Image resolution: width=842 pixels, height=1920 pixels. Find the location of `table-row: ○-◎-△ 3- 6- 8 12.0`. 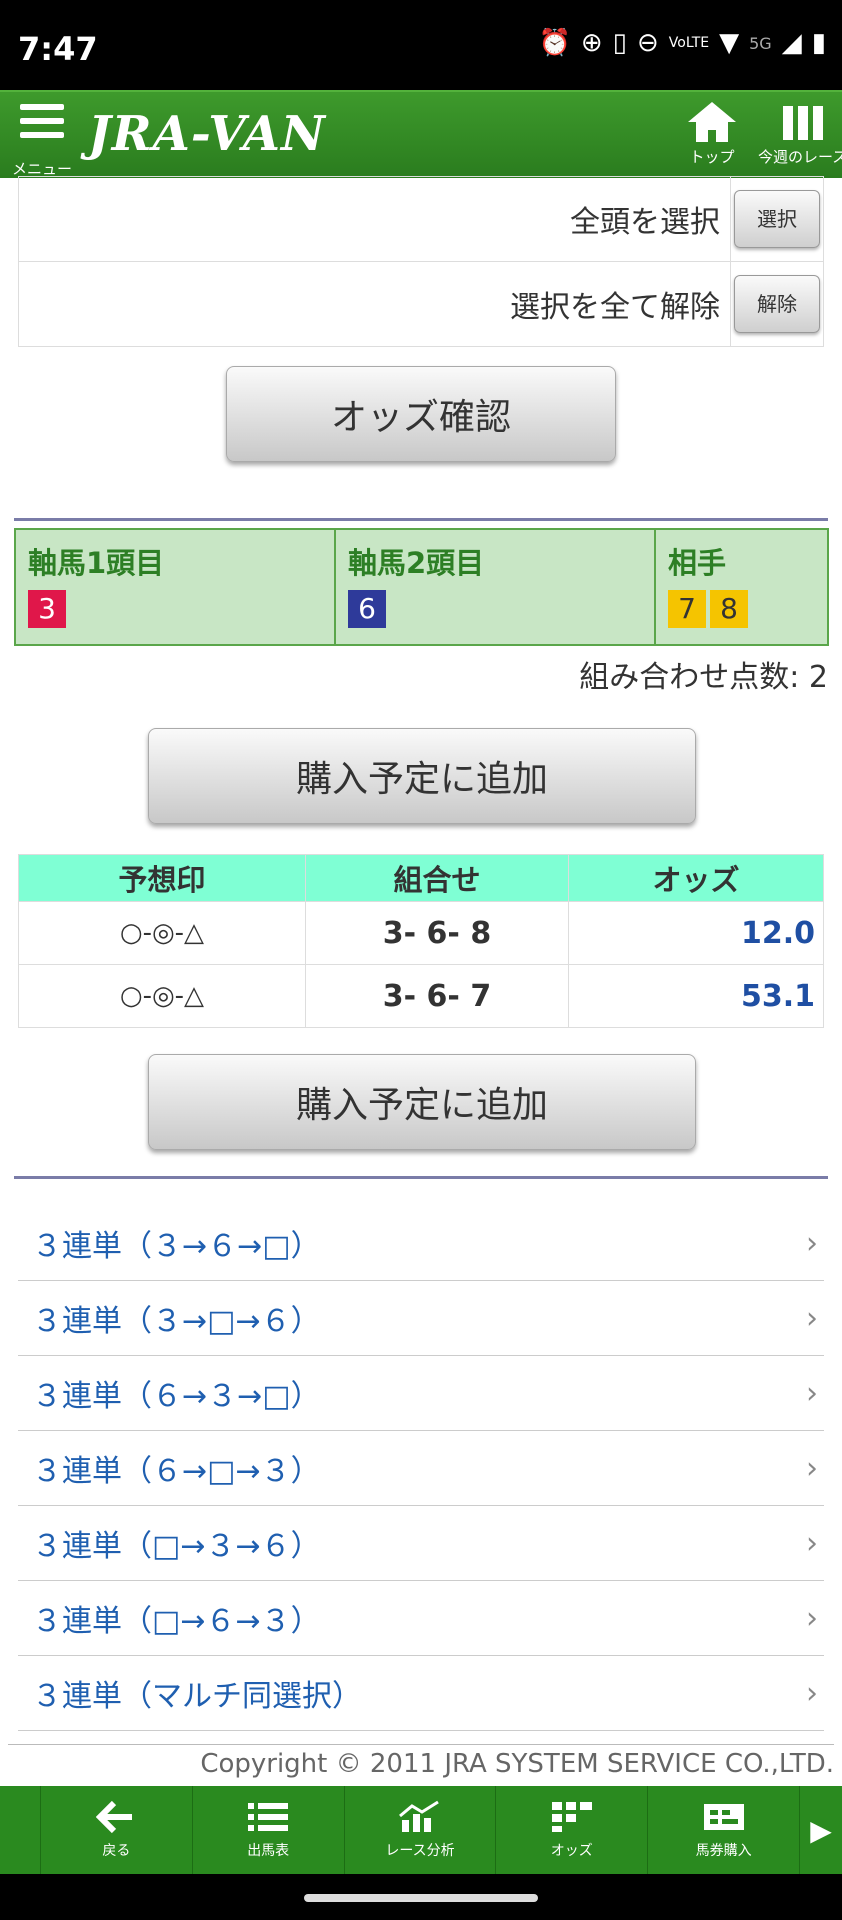

table-row: ○-◎-△ 3- 6- 8 12.0 is located at coordinates (421, 933).